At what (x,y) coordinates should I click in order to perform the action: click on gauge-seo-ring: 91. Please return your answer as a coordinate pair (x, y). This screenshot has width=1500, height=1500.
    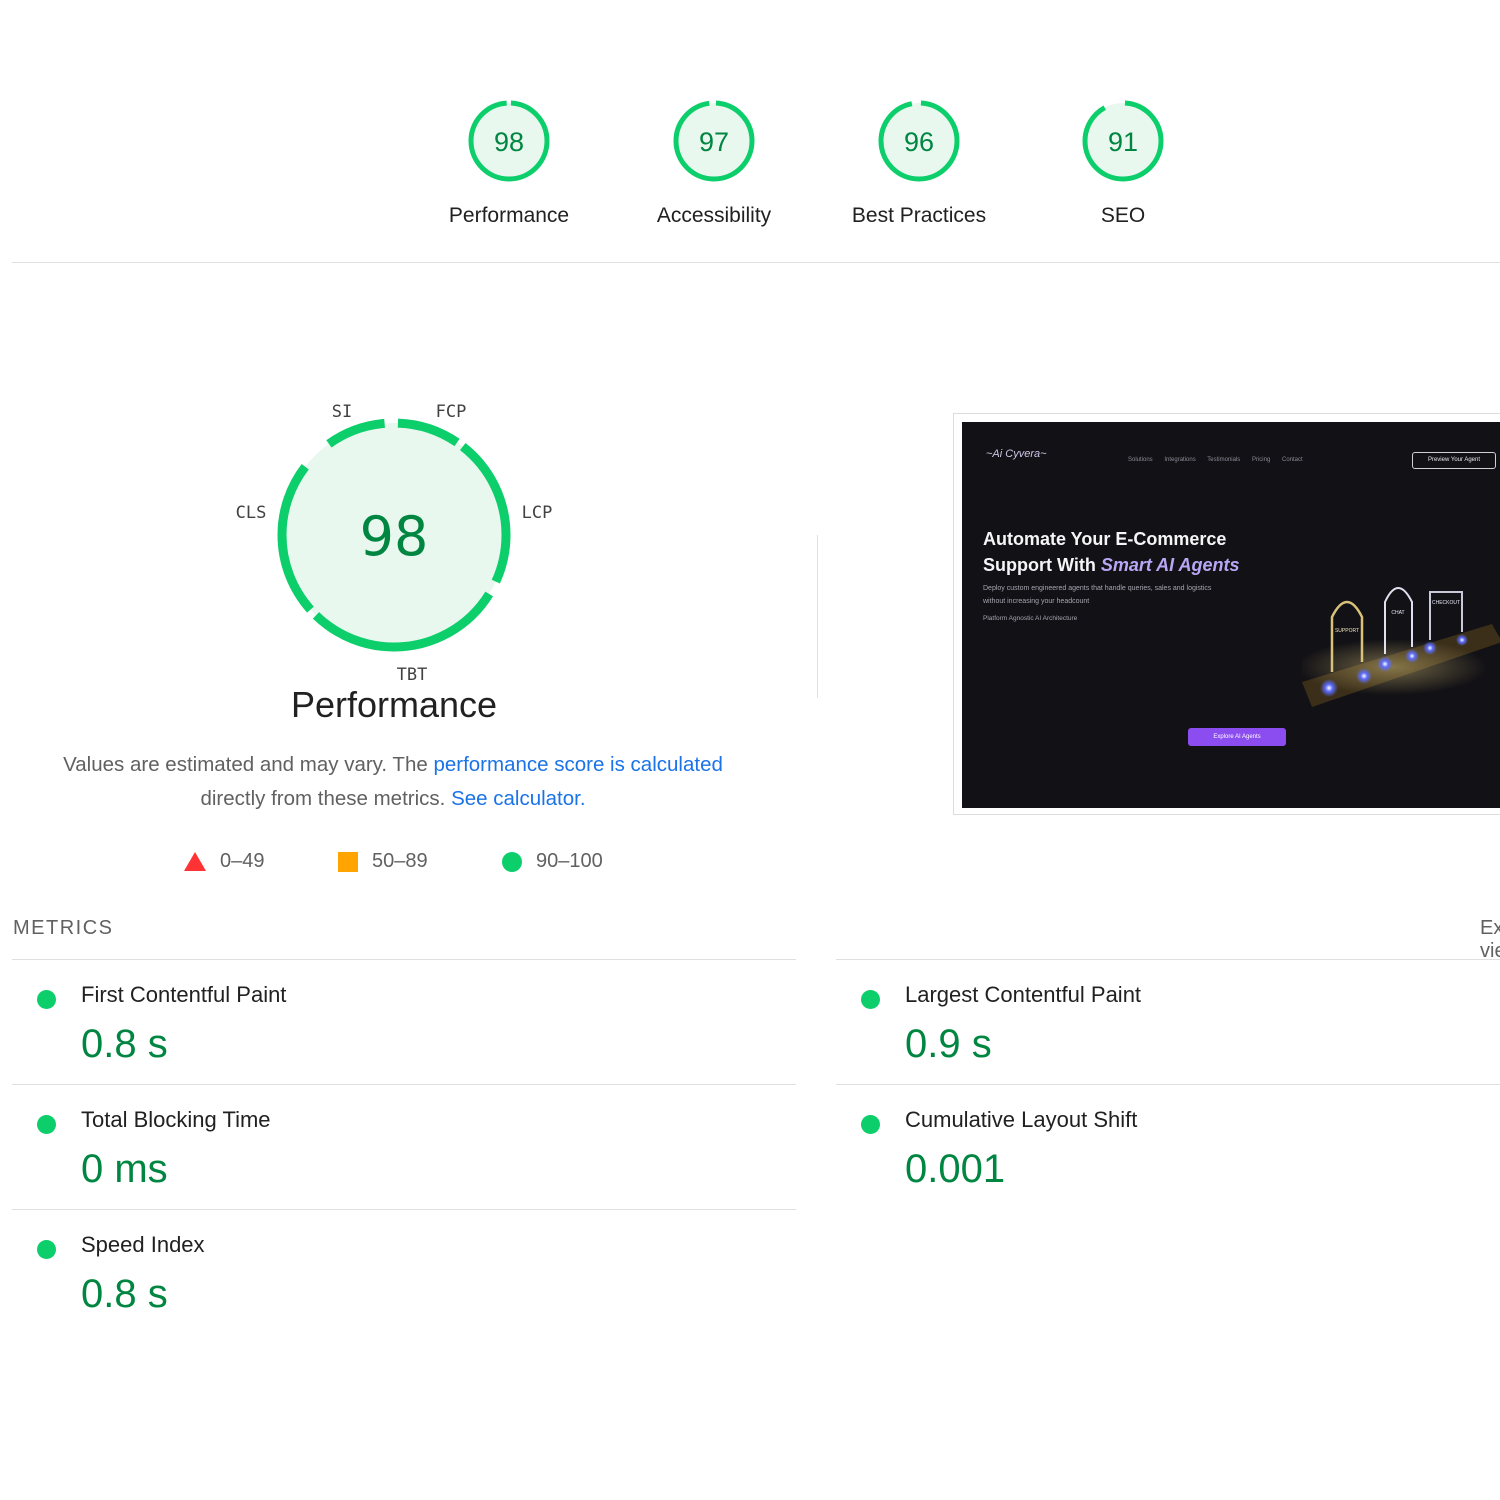
    Looking at the image, I should click on (1123, 141).